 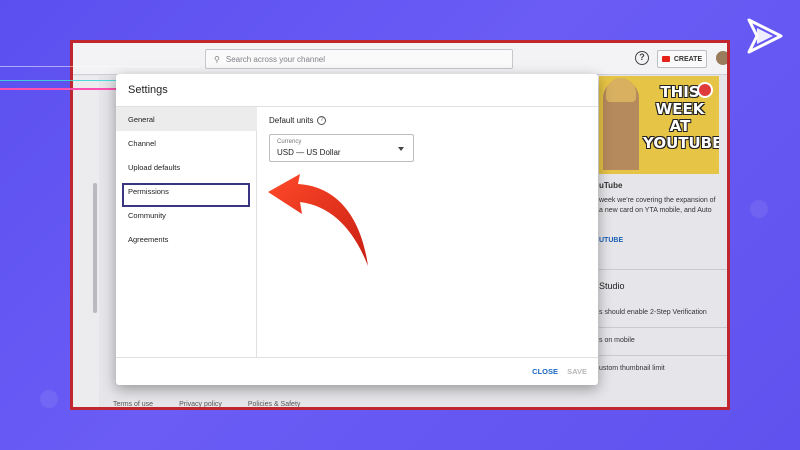 What do you see at coordinates (611, 185) in the screenshot?
I see `news-title: uTube` at bounding box center [611, 185].